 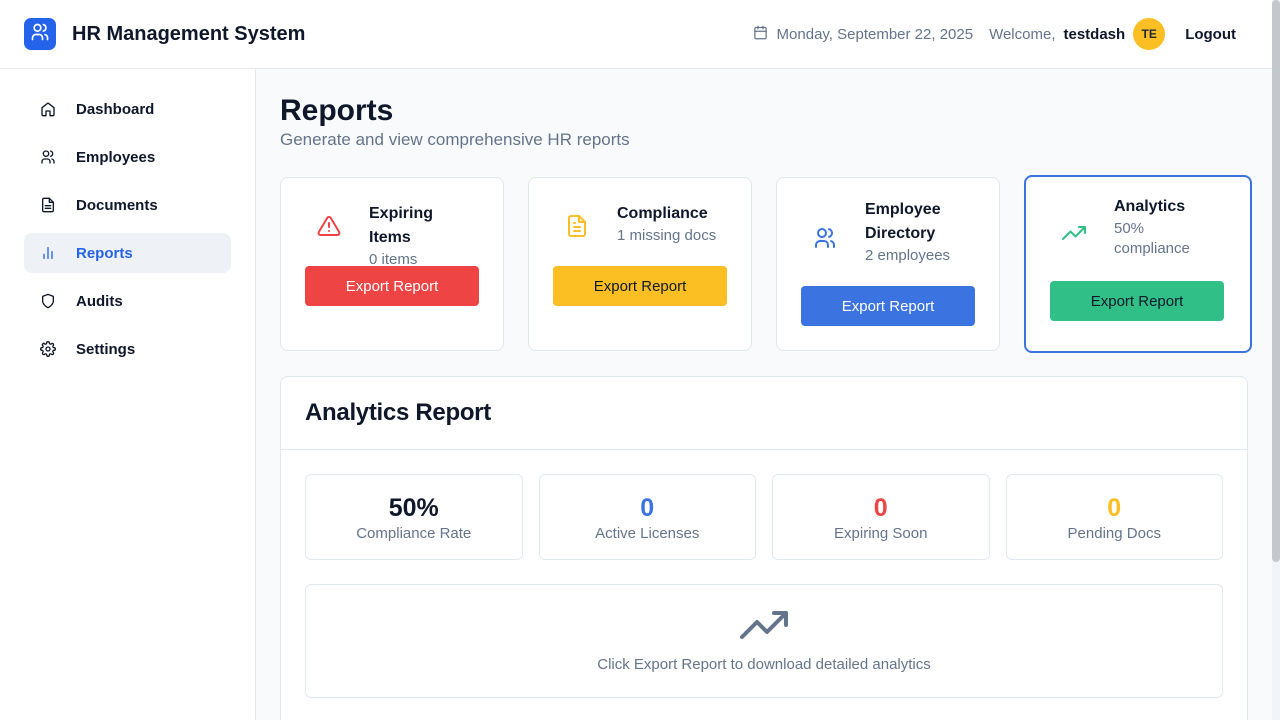 I want to click on scrollbar-thumb, so click(x=1276, y=281).